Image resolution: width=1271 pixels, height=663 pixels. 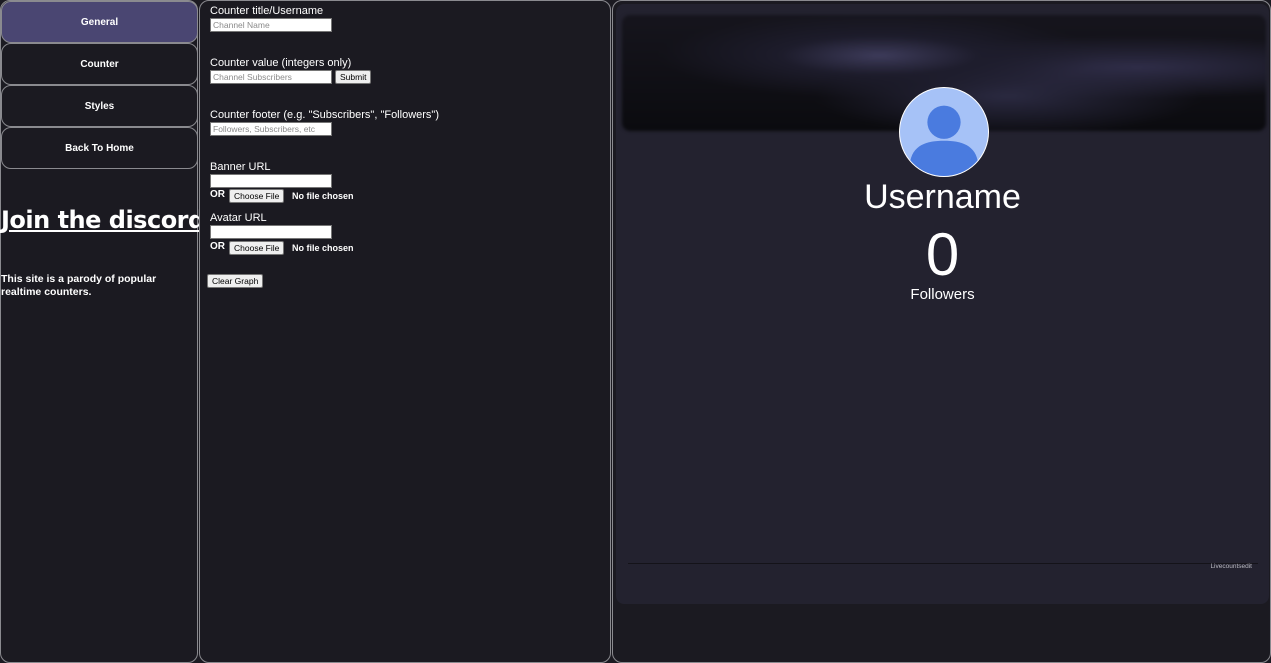 I want to click on watermark: Livecountsedit, so click(x=1231, y=566).